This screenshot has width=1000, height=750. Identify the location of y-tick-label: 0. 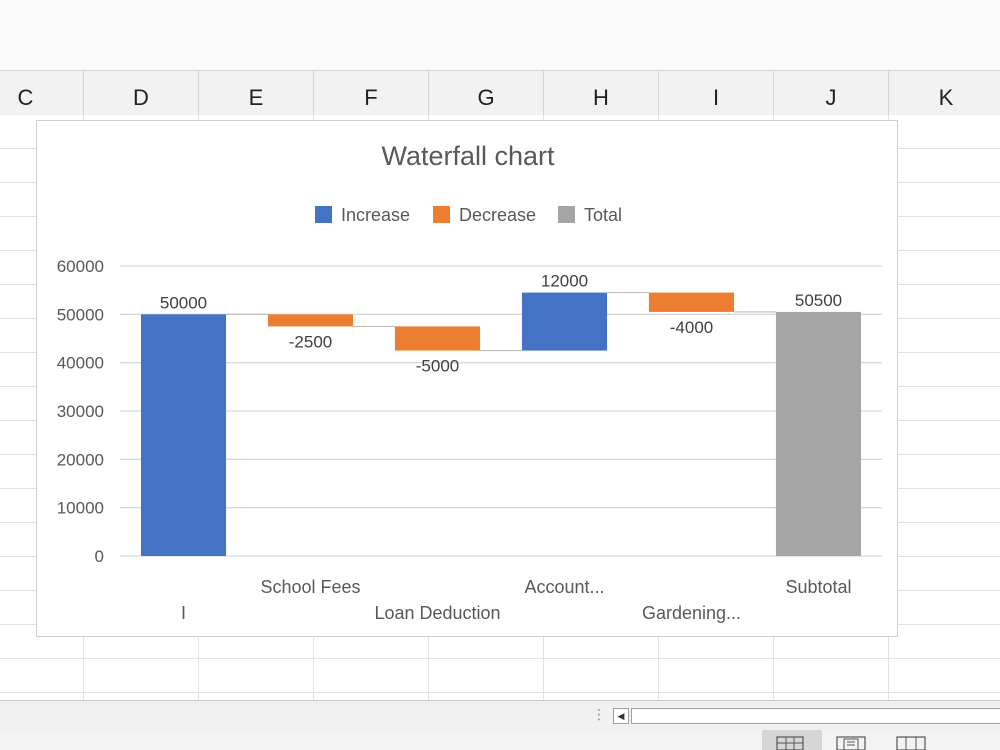
(99, 556).